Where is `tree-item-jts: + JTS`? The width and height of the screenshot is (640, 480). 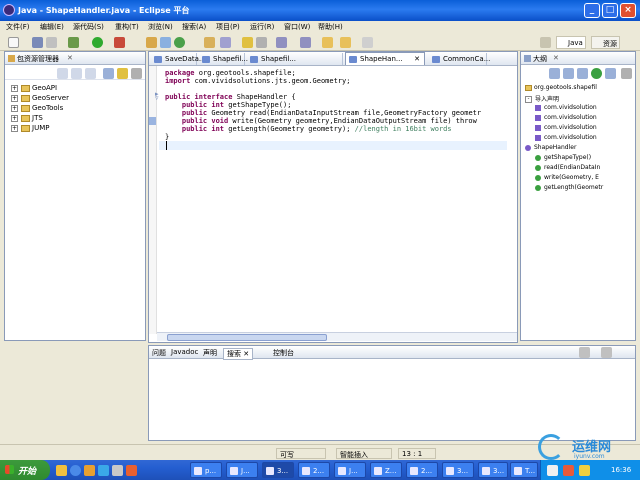
tree-item-jts: + JTS is located at coordinates (27, 119).